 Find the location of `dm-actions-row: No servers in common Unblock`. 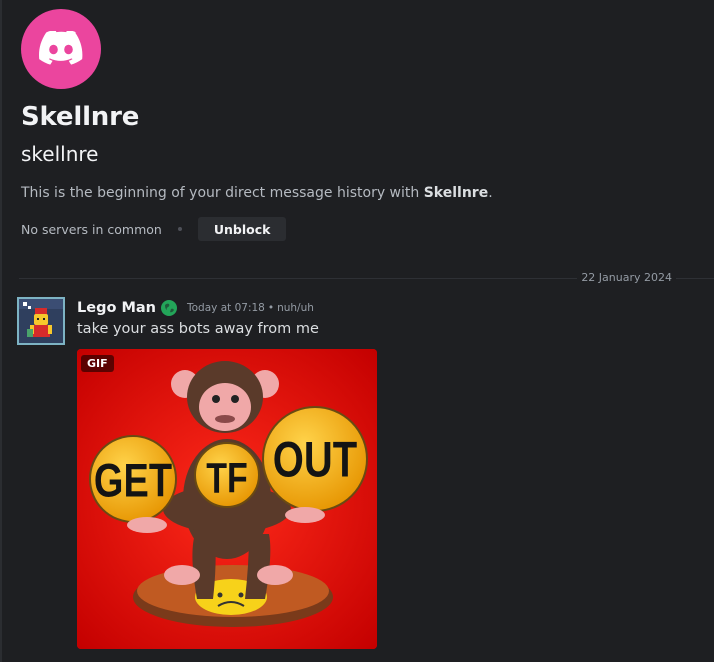

dm-actions-row: No servers in common Unblock is located at coordinates (351, 229).